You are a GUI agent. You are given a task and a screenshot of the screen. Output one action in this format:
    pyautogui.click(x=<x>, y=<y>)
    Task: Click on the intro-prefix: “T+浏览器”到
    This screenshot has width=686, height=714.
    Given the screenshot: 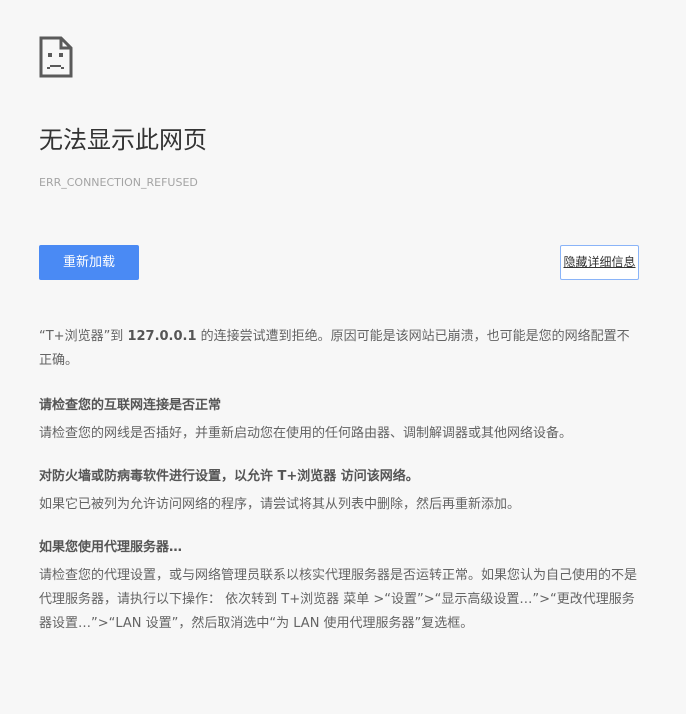 What is the action you would take?
    pyautogui.click(x=83, y=336)
    